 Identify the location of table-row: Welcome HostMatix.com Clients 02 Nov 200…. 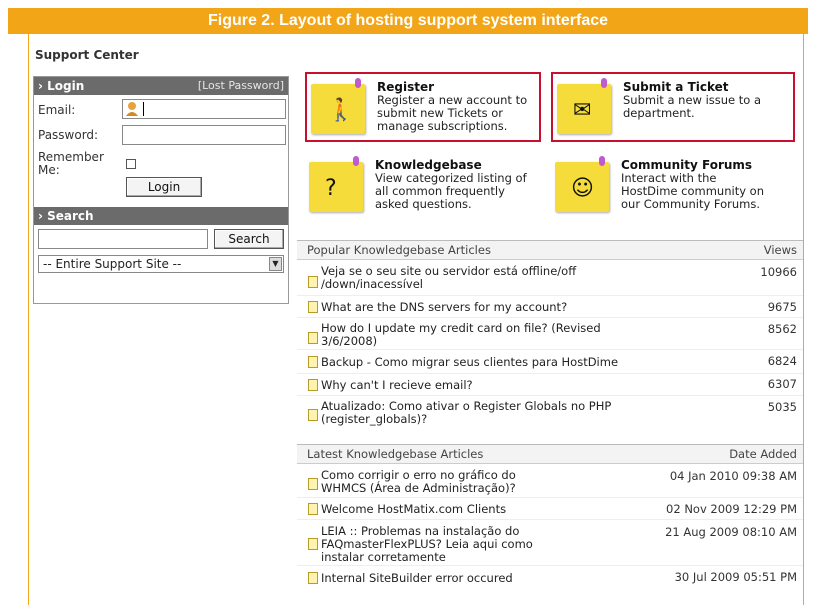
(550, 509).